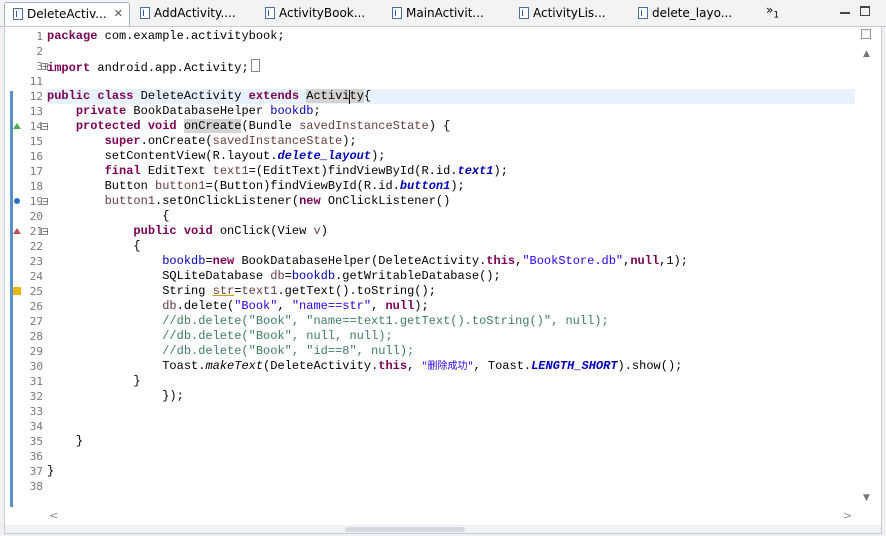 Image resolution: width=886 pixels, height=536 pixels. I want to click on line-number: 16, so click(36, 156).